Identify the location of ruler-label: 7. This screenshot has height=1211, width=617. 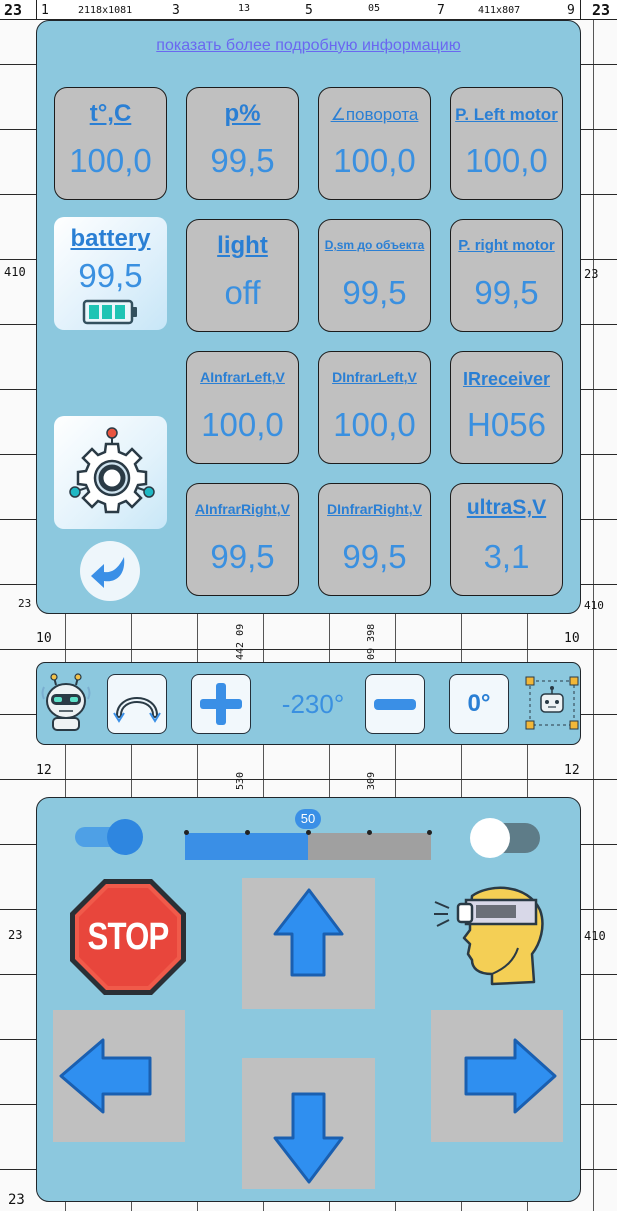
(441, 10).